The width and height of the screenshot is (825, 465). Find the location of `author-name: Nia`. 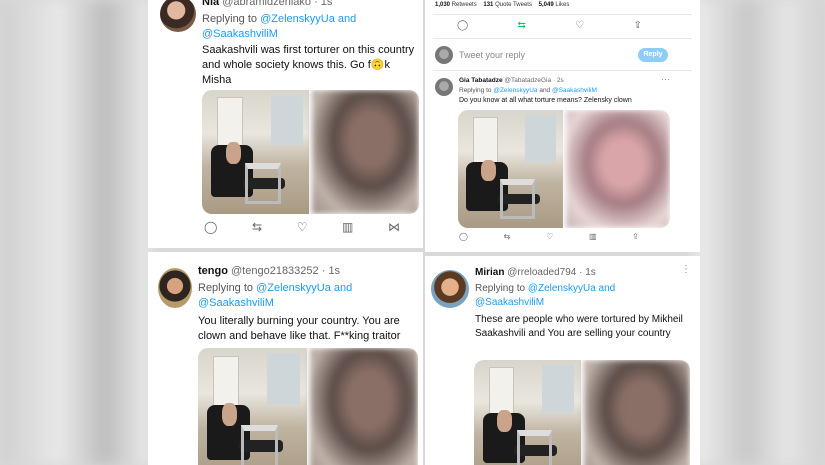

author-name: Nia is located at coordinates (210, 4).